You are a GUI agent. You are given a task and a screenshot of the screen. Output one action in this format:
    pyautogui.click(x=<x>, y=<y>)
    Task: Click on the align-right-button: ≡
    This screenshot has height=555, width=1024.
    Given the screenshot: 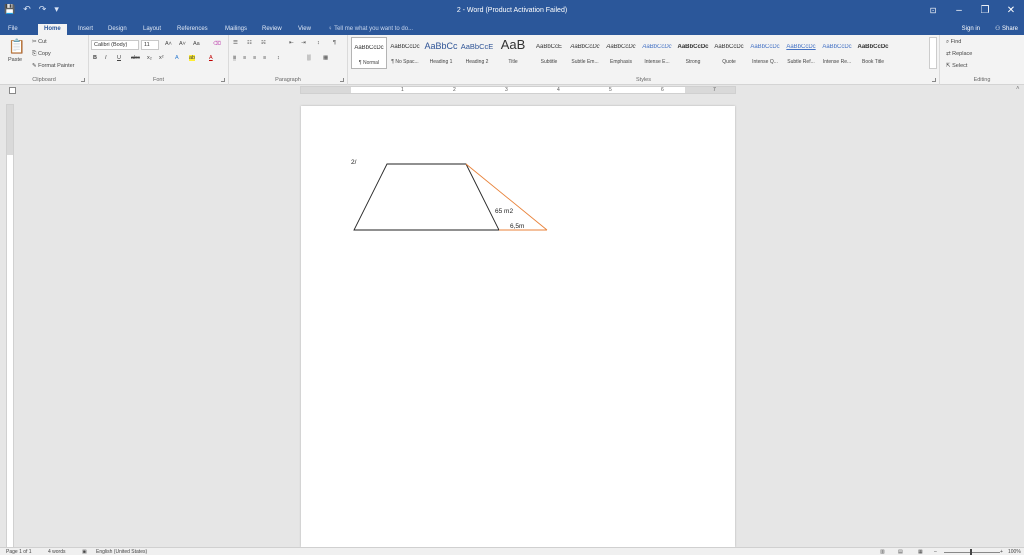 What is the action you would take?
    pyautogui.click(x=254, y=58)
    